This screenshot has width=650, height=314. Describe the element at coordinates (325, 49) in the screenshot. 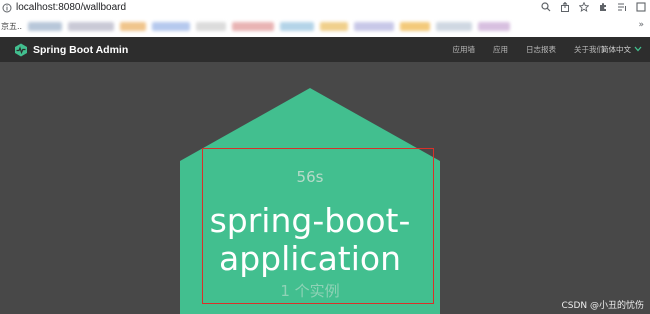

I see `app-navbar: Spring Boot Admin 应用墙 应用 日志报表 关于我们 简体中文` at that location.